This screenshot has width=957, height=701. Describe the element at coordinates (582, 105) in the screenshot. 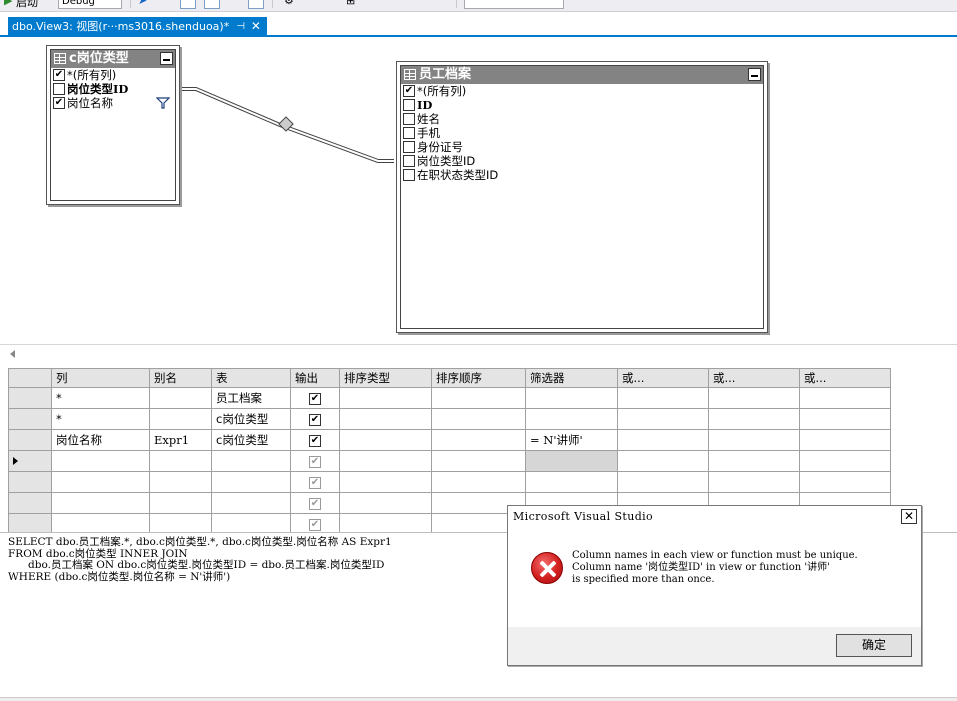

I see `column-row: ID` at that location.